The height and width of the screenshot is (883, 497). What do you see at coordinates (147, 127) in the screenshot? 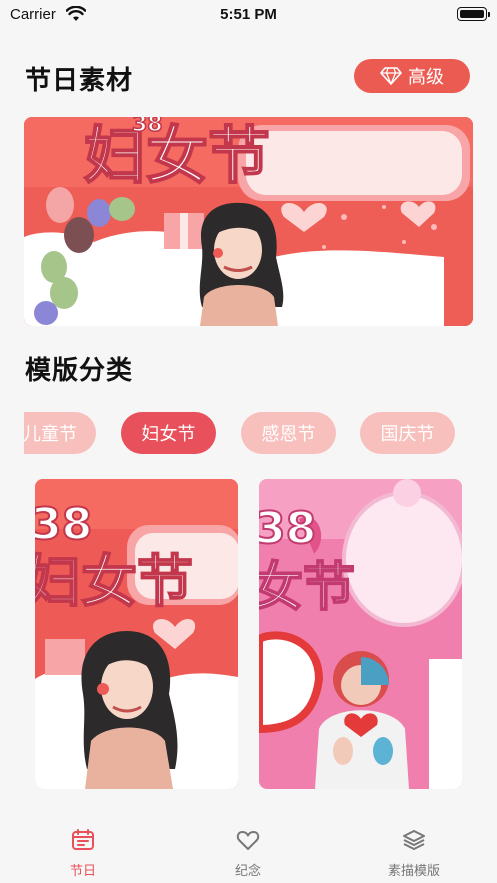
I see `banner-number: 38` at bounding box center [147, 127].